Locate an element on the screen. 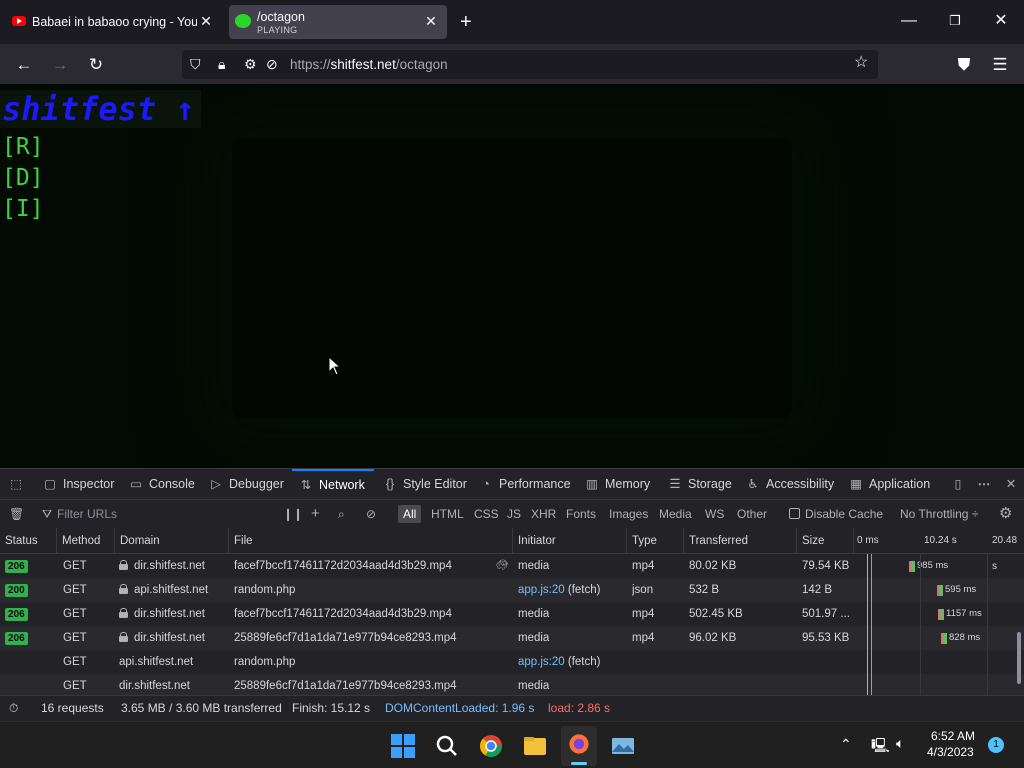  shield-icon: ⛉ is located at coordinates (195, 64).